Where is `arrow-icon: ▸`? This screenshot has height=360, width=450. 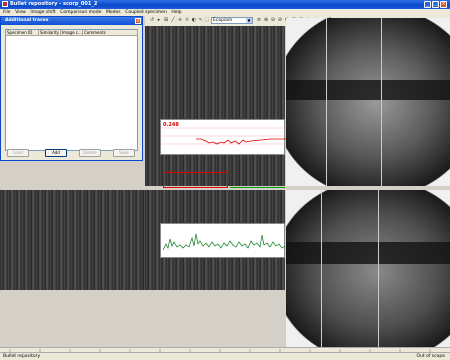 arrow-icon: ▸ is located at coordinates (159, 20).